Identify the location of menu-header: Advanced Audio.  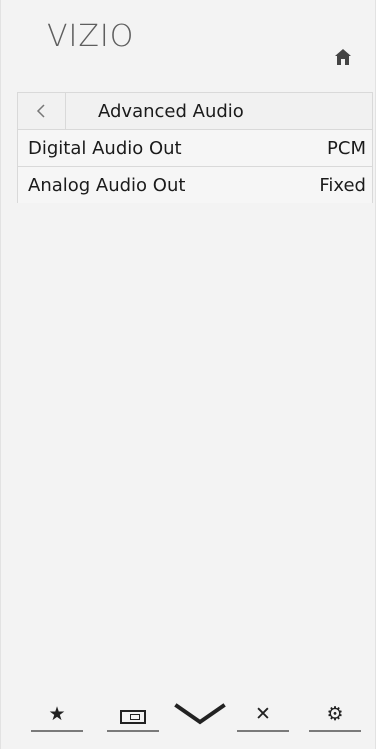
(195, 111).